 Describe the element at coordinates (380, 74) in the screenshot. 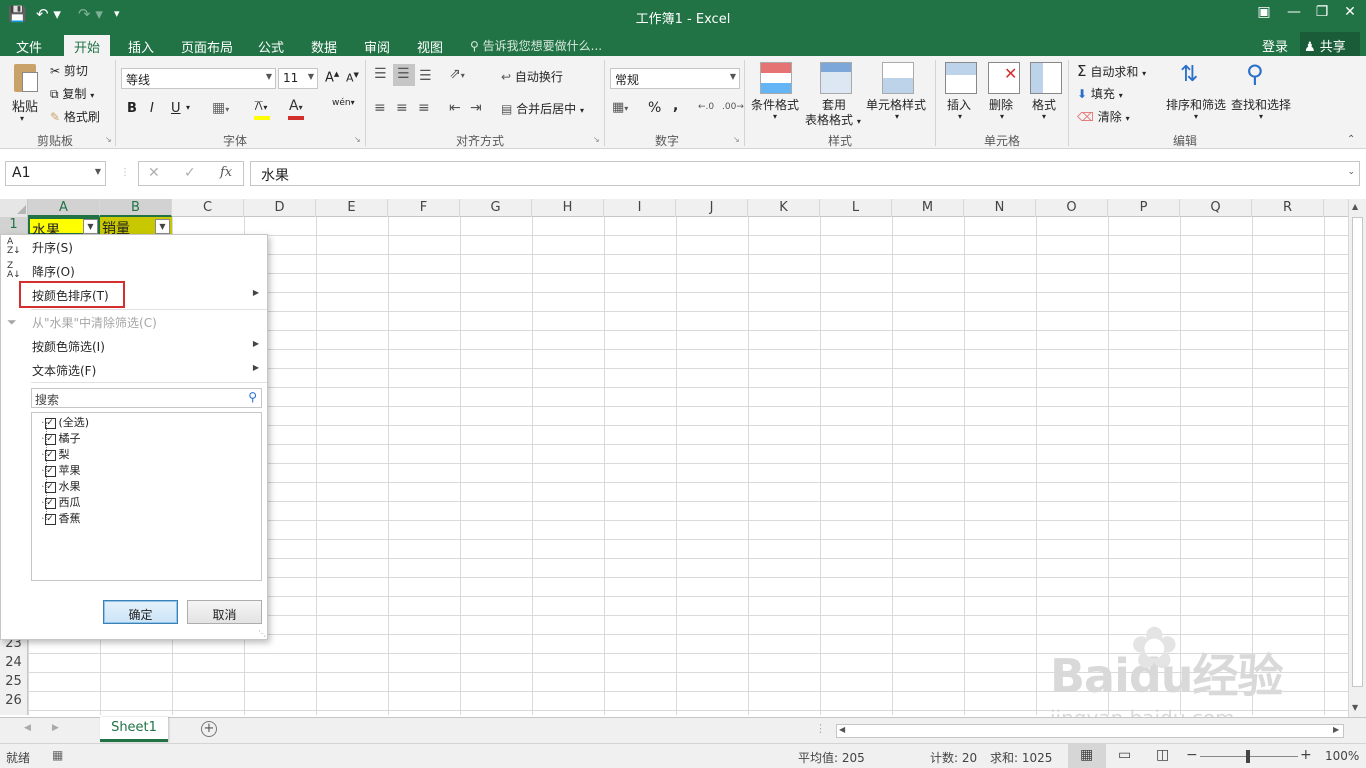

I see `align-top-icon: ☰` at that location.